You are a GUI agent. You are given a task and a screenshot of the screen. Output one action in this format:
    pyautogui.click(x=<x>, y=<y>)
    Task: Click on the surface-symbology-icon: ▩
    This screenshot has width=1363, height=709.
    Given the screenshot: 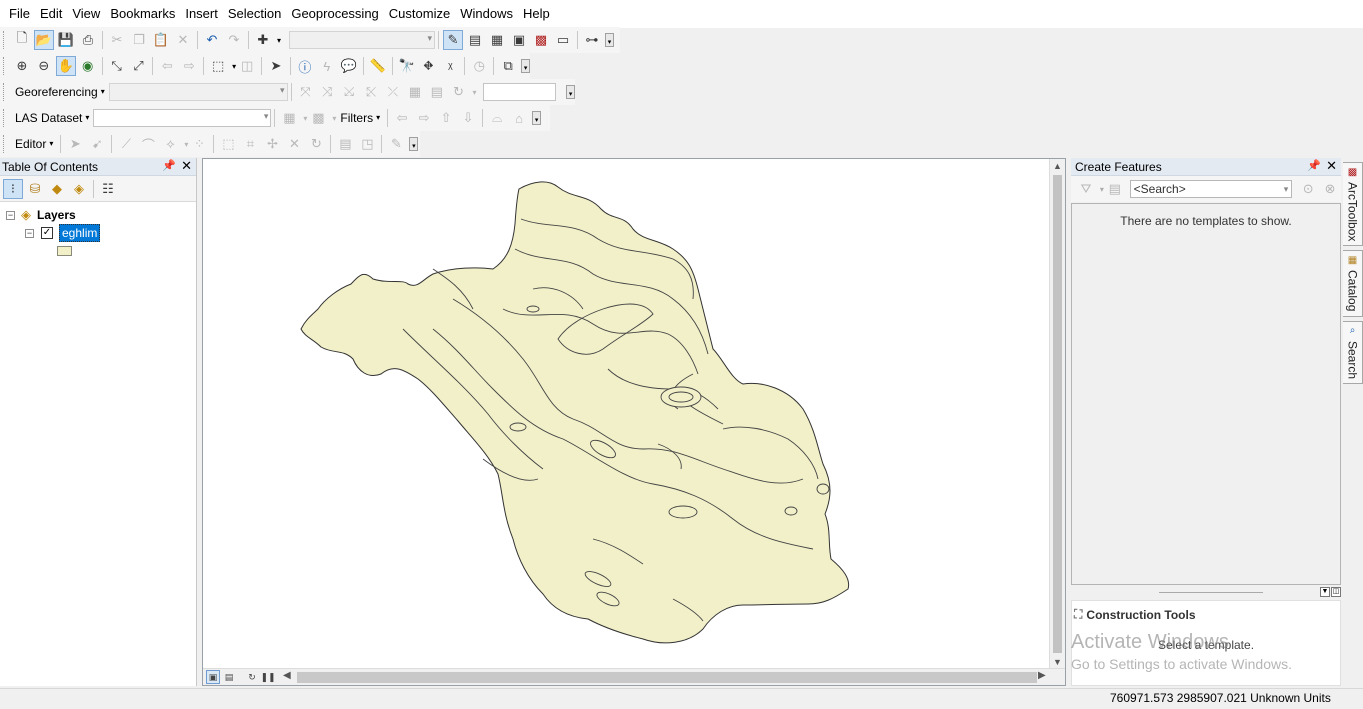 What is the action you would take?
    pyautogui.click(x=318, y=118)
    